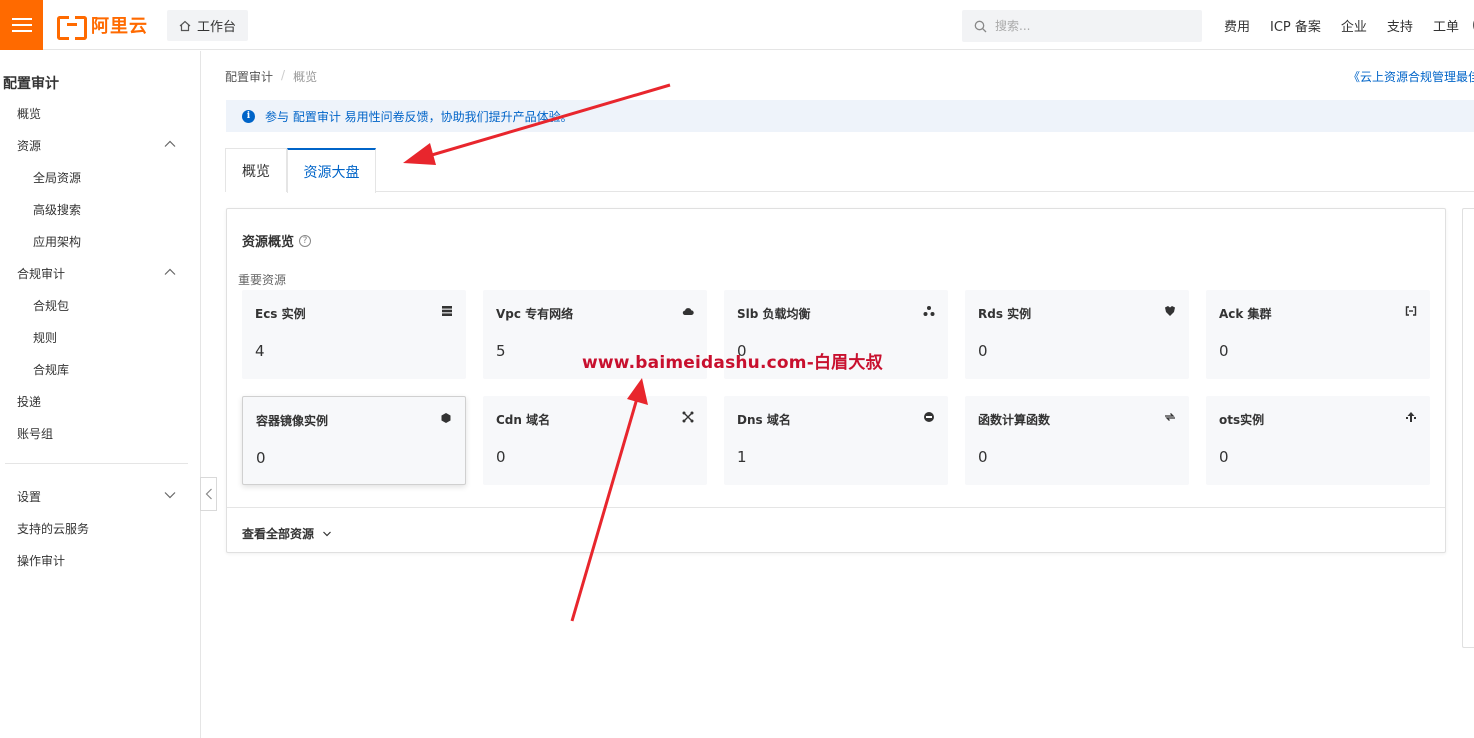 The width and height of the screenshot is (1474, 738). What do you see at coordinates (595, 440) in the screenshot?
I see `tile-cdn: Cdn 域名 0` at bounding box center [595, 440].